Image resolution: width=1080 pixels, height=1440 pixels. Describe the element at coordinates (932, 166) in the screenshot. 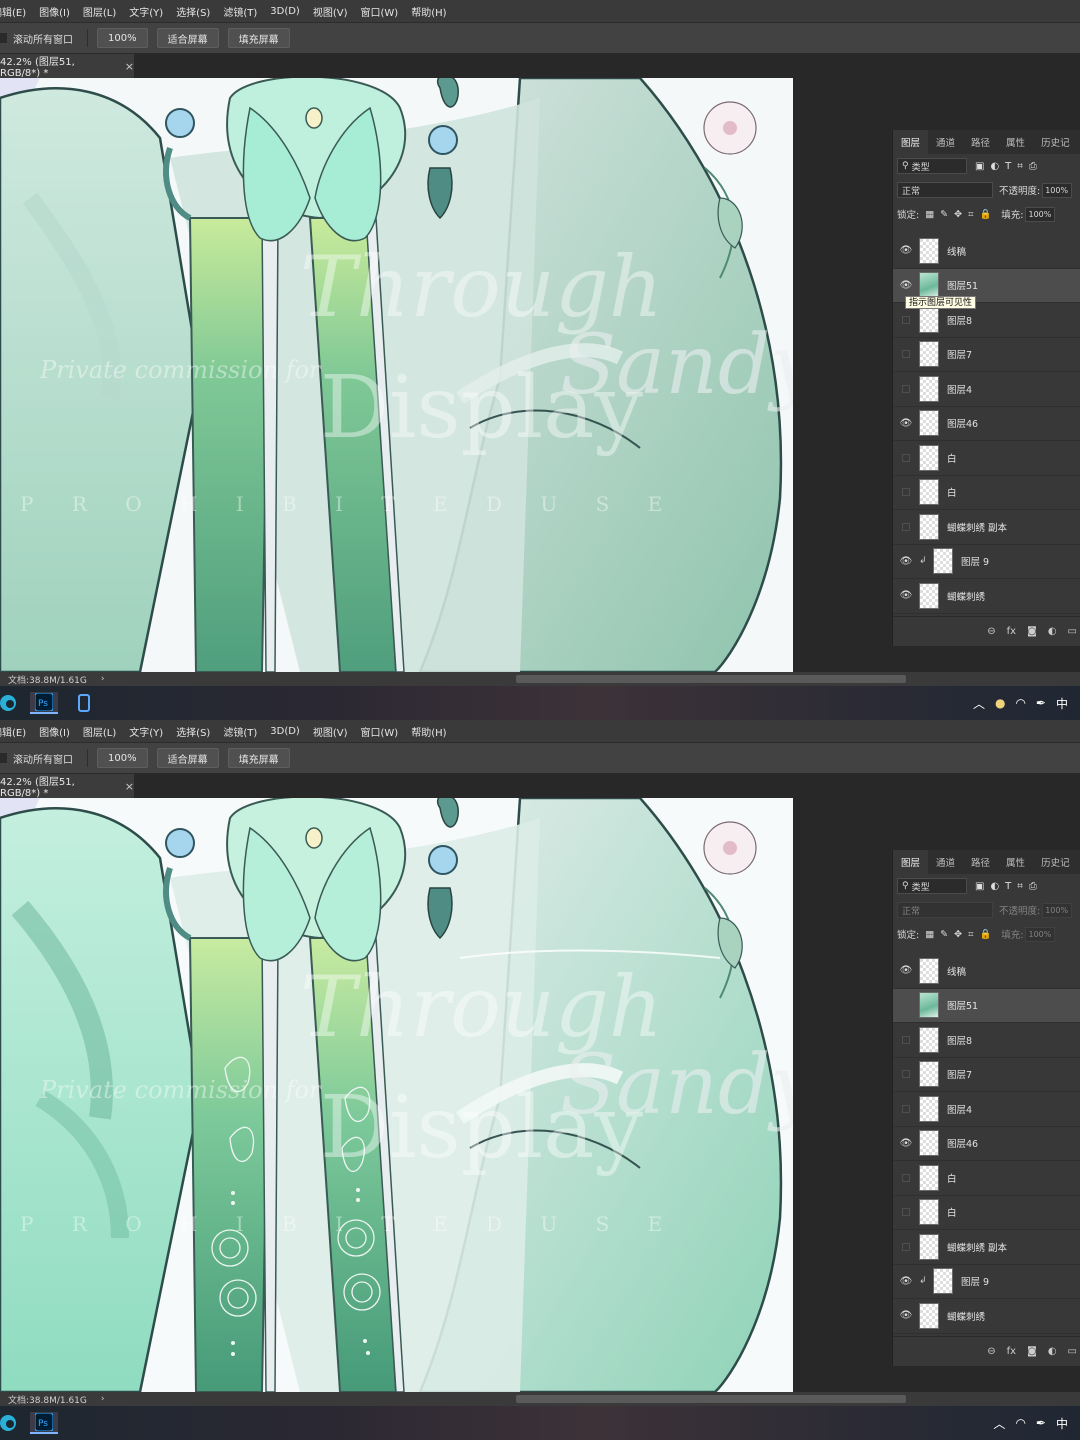

I see `layer-kind-filter: ⚲ 类型` at that location.